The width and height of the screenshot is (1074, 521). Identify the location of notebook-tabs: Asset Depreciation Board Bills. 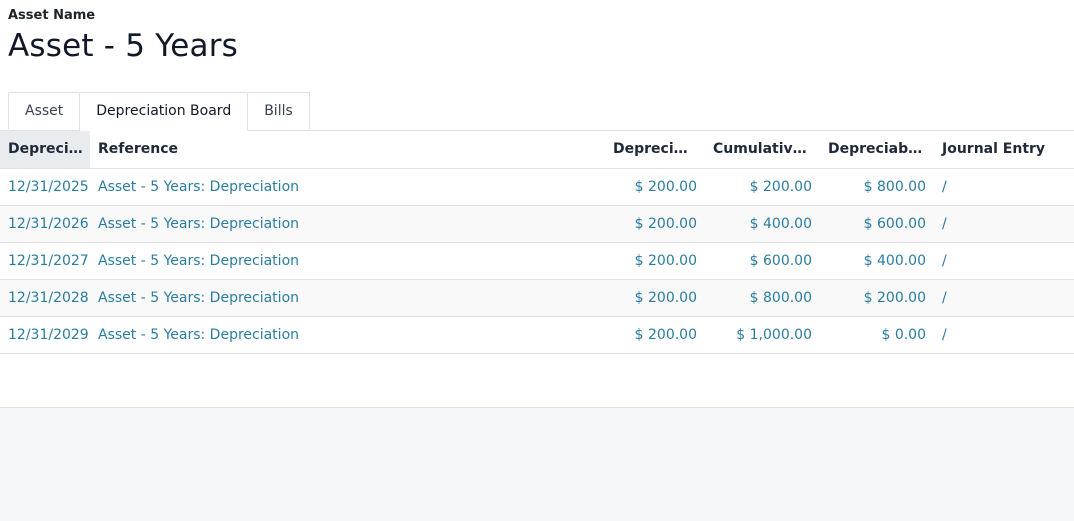
(159, 111).